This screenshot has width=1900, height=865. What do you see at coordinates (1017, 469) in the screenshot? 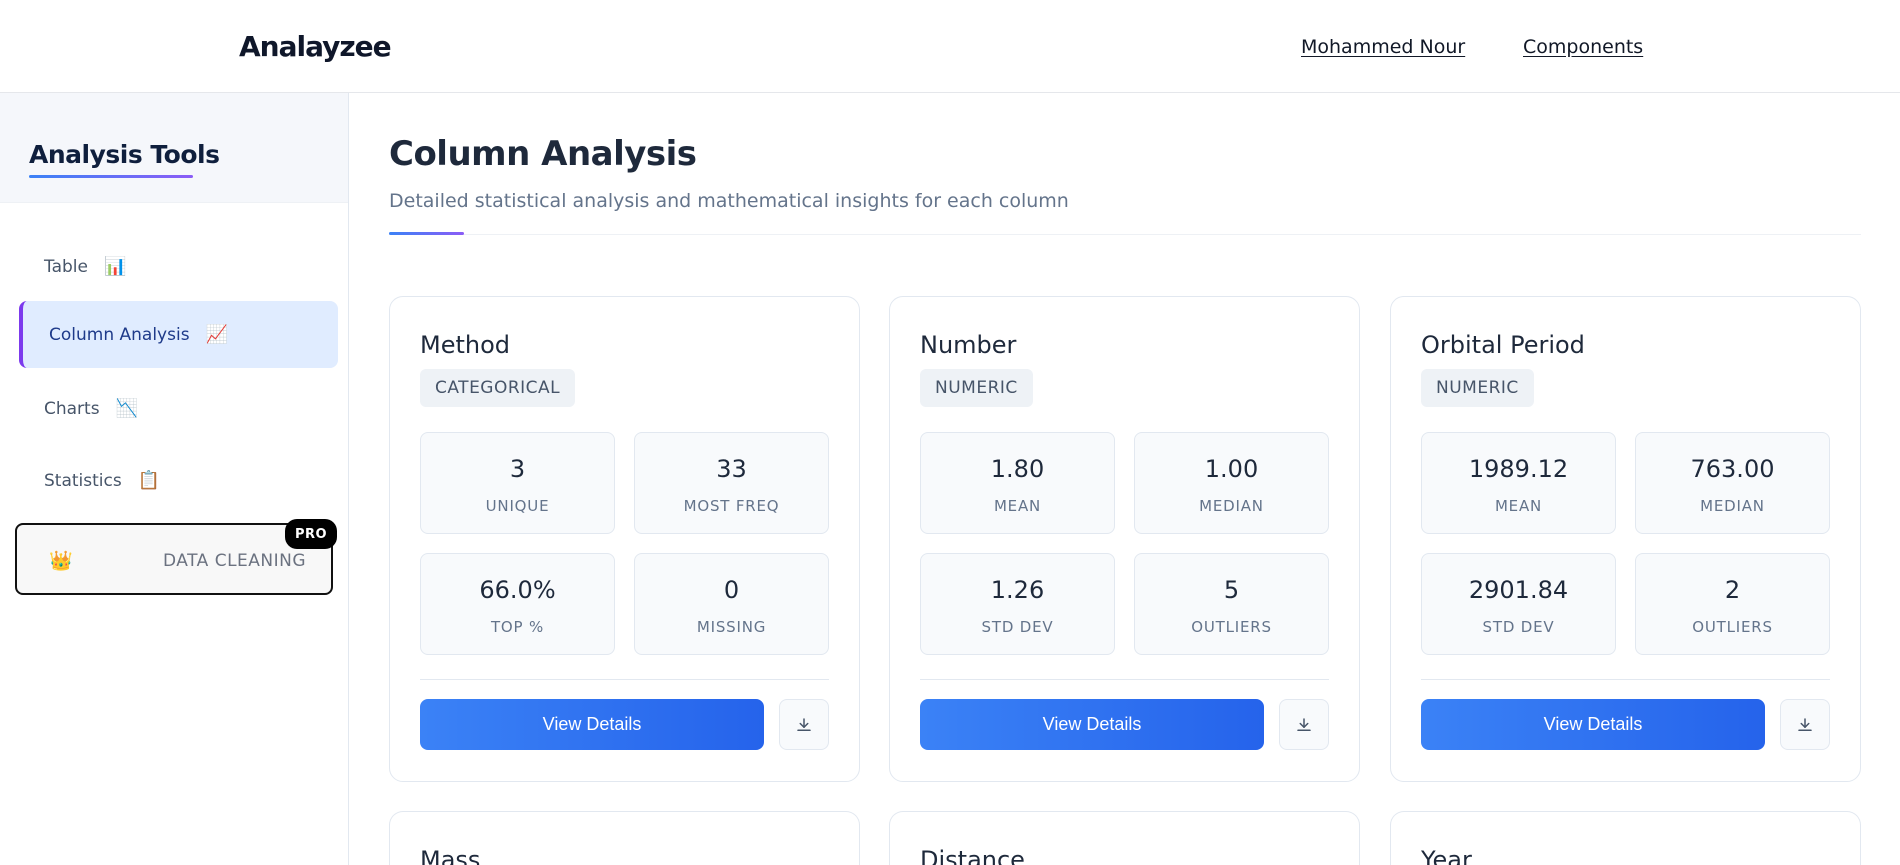
I see `stat-value: 1.80` at bounding box center [1017, 469].